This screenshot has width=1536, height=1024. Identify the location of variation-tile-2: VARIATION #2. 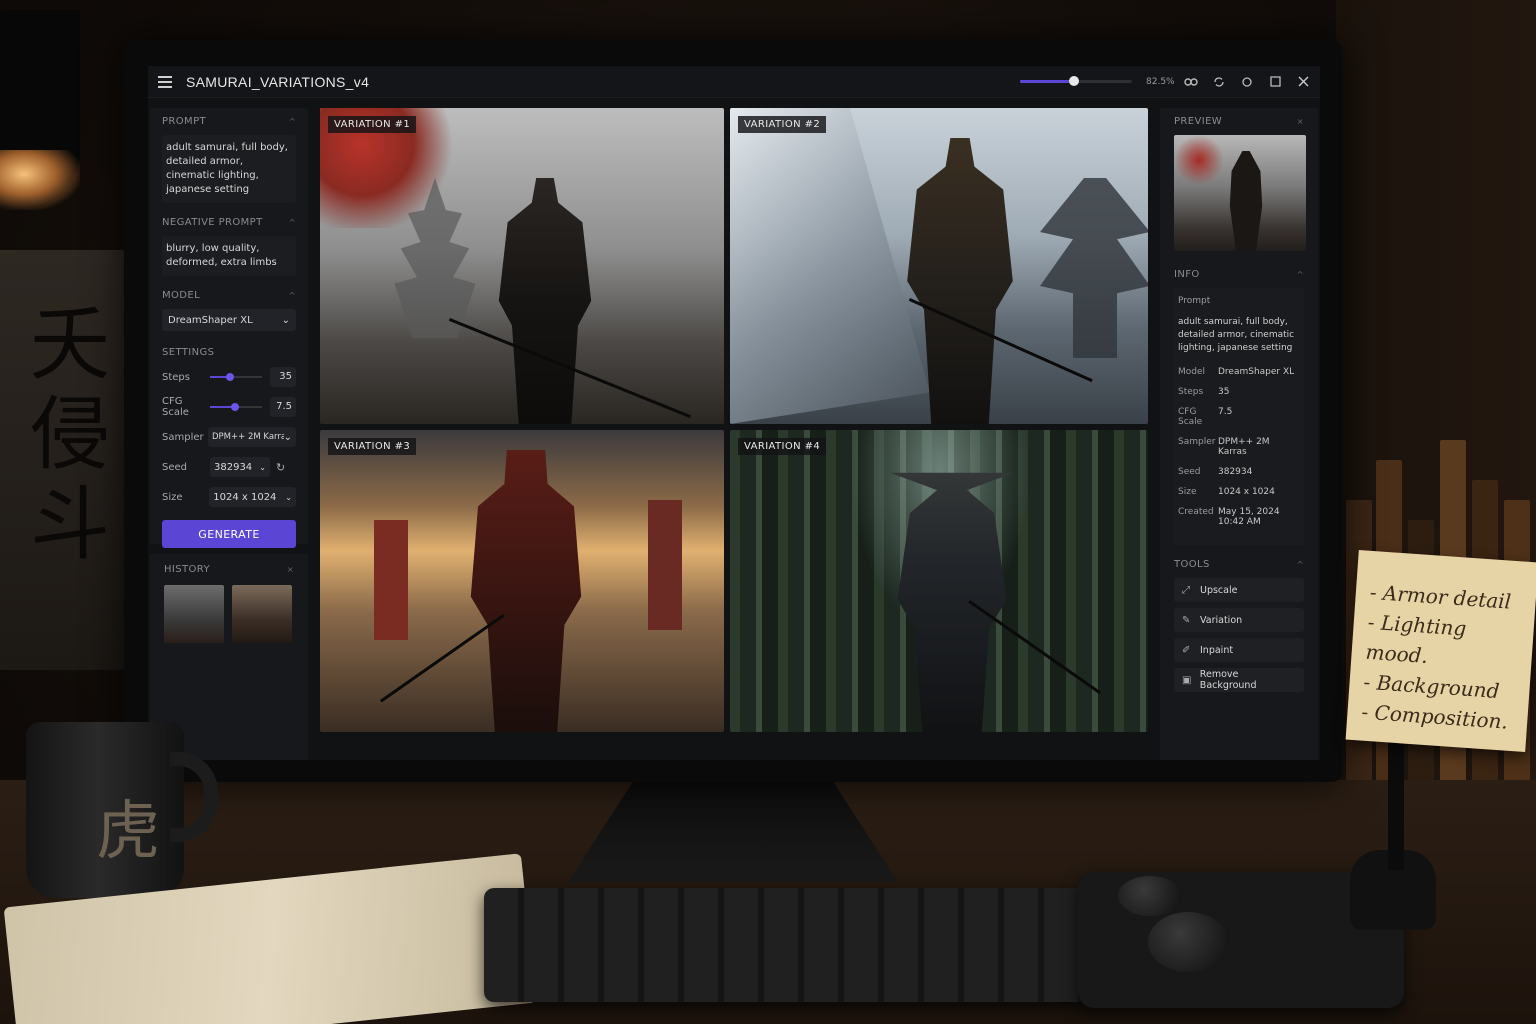
(939, 266).